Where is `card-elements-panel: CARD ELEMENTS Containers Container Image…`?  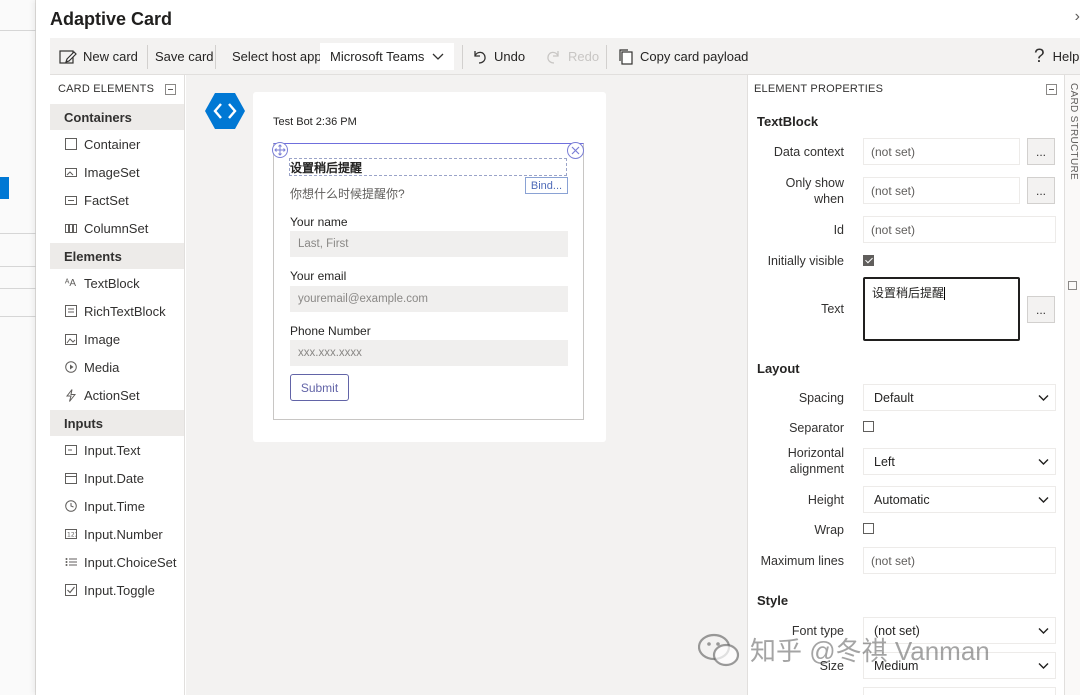 card-elements-panel: CARD ELEMENTS Containers Container Image… is located at coordinates (117, 385).